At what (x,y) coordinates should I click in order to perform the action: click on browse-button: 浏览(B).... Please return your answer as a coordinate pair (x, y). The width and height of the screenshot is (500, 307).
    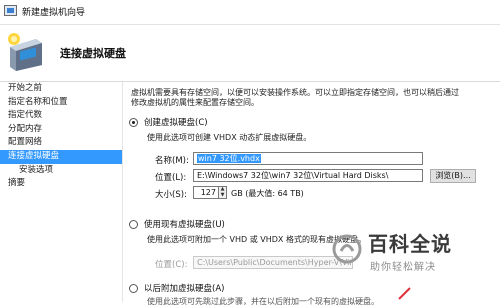
    Looking at the image, I should click on (453, 176).